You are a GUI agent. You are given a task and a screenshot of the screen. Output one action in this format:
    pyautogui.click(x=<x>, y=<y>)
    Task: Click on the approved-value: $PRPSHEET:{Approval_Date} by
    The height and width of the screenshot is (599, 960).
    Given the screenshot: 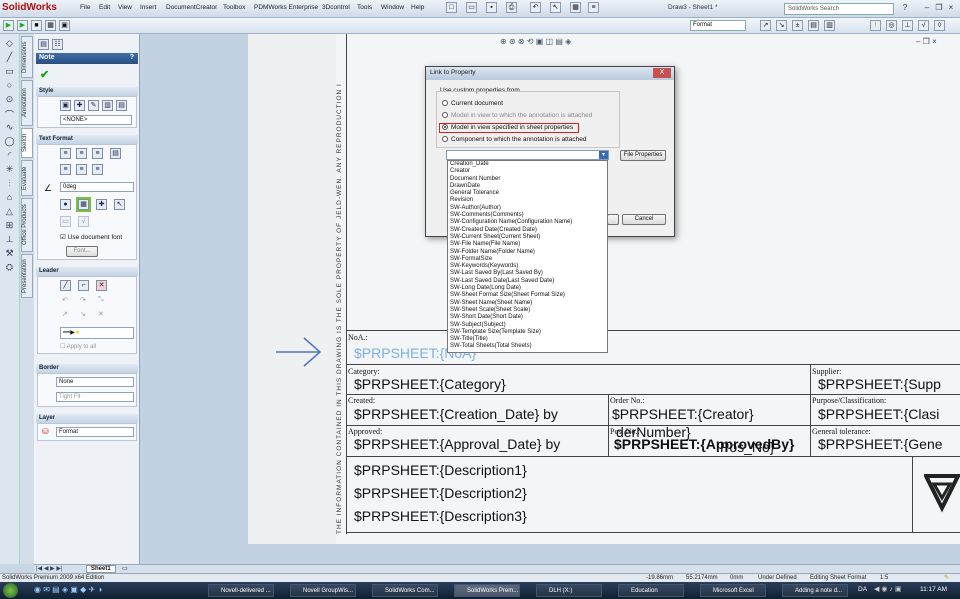 What is the action you would take?
    pyautogui.click(x=457, y=444)
    